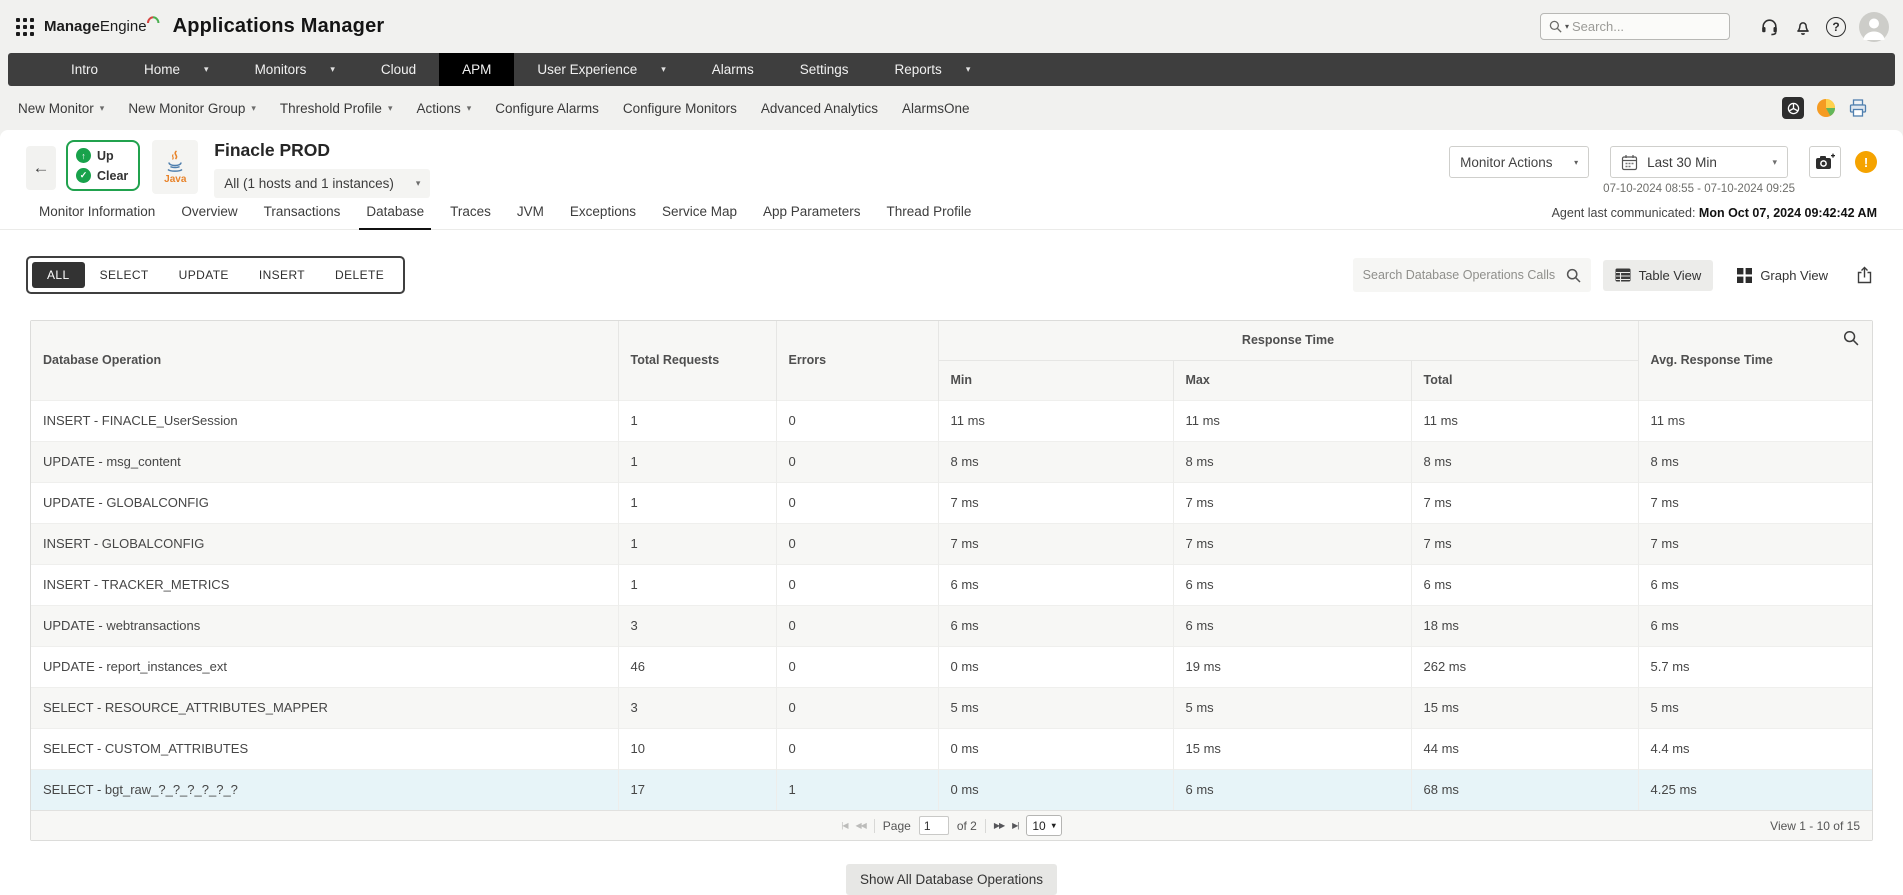 The width and height of the screenshot is (1903, 895). What do you see at coordinates (1525, 380) in the screenshot?
I see `col-total: Total` at bounding box center [1525, 380].